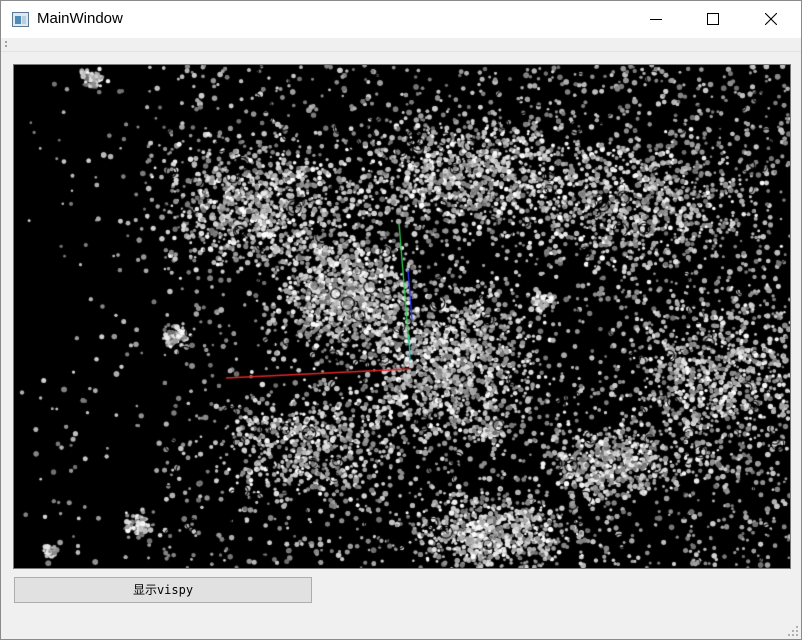  I want to click on close-button, so click(771, 19).